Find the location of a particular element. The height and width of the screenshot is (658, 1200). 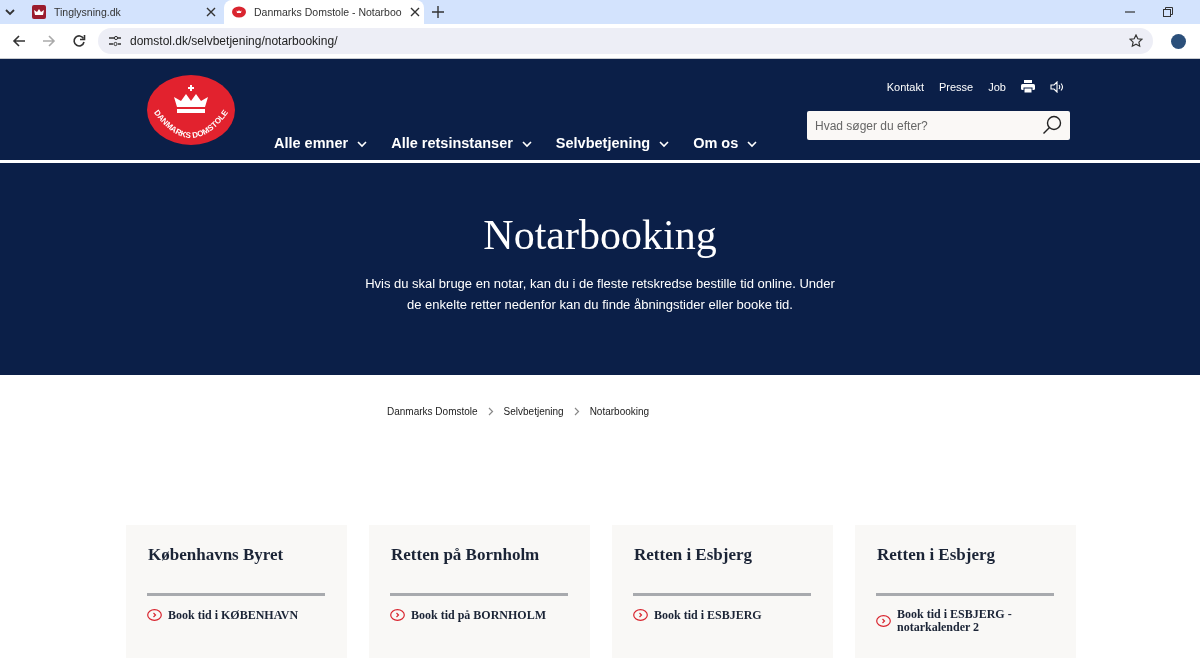

nav-menu-item: Alle retsinstanser is located at coordinates (461, 143).